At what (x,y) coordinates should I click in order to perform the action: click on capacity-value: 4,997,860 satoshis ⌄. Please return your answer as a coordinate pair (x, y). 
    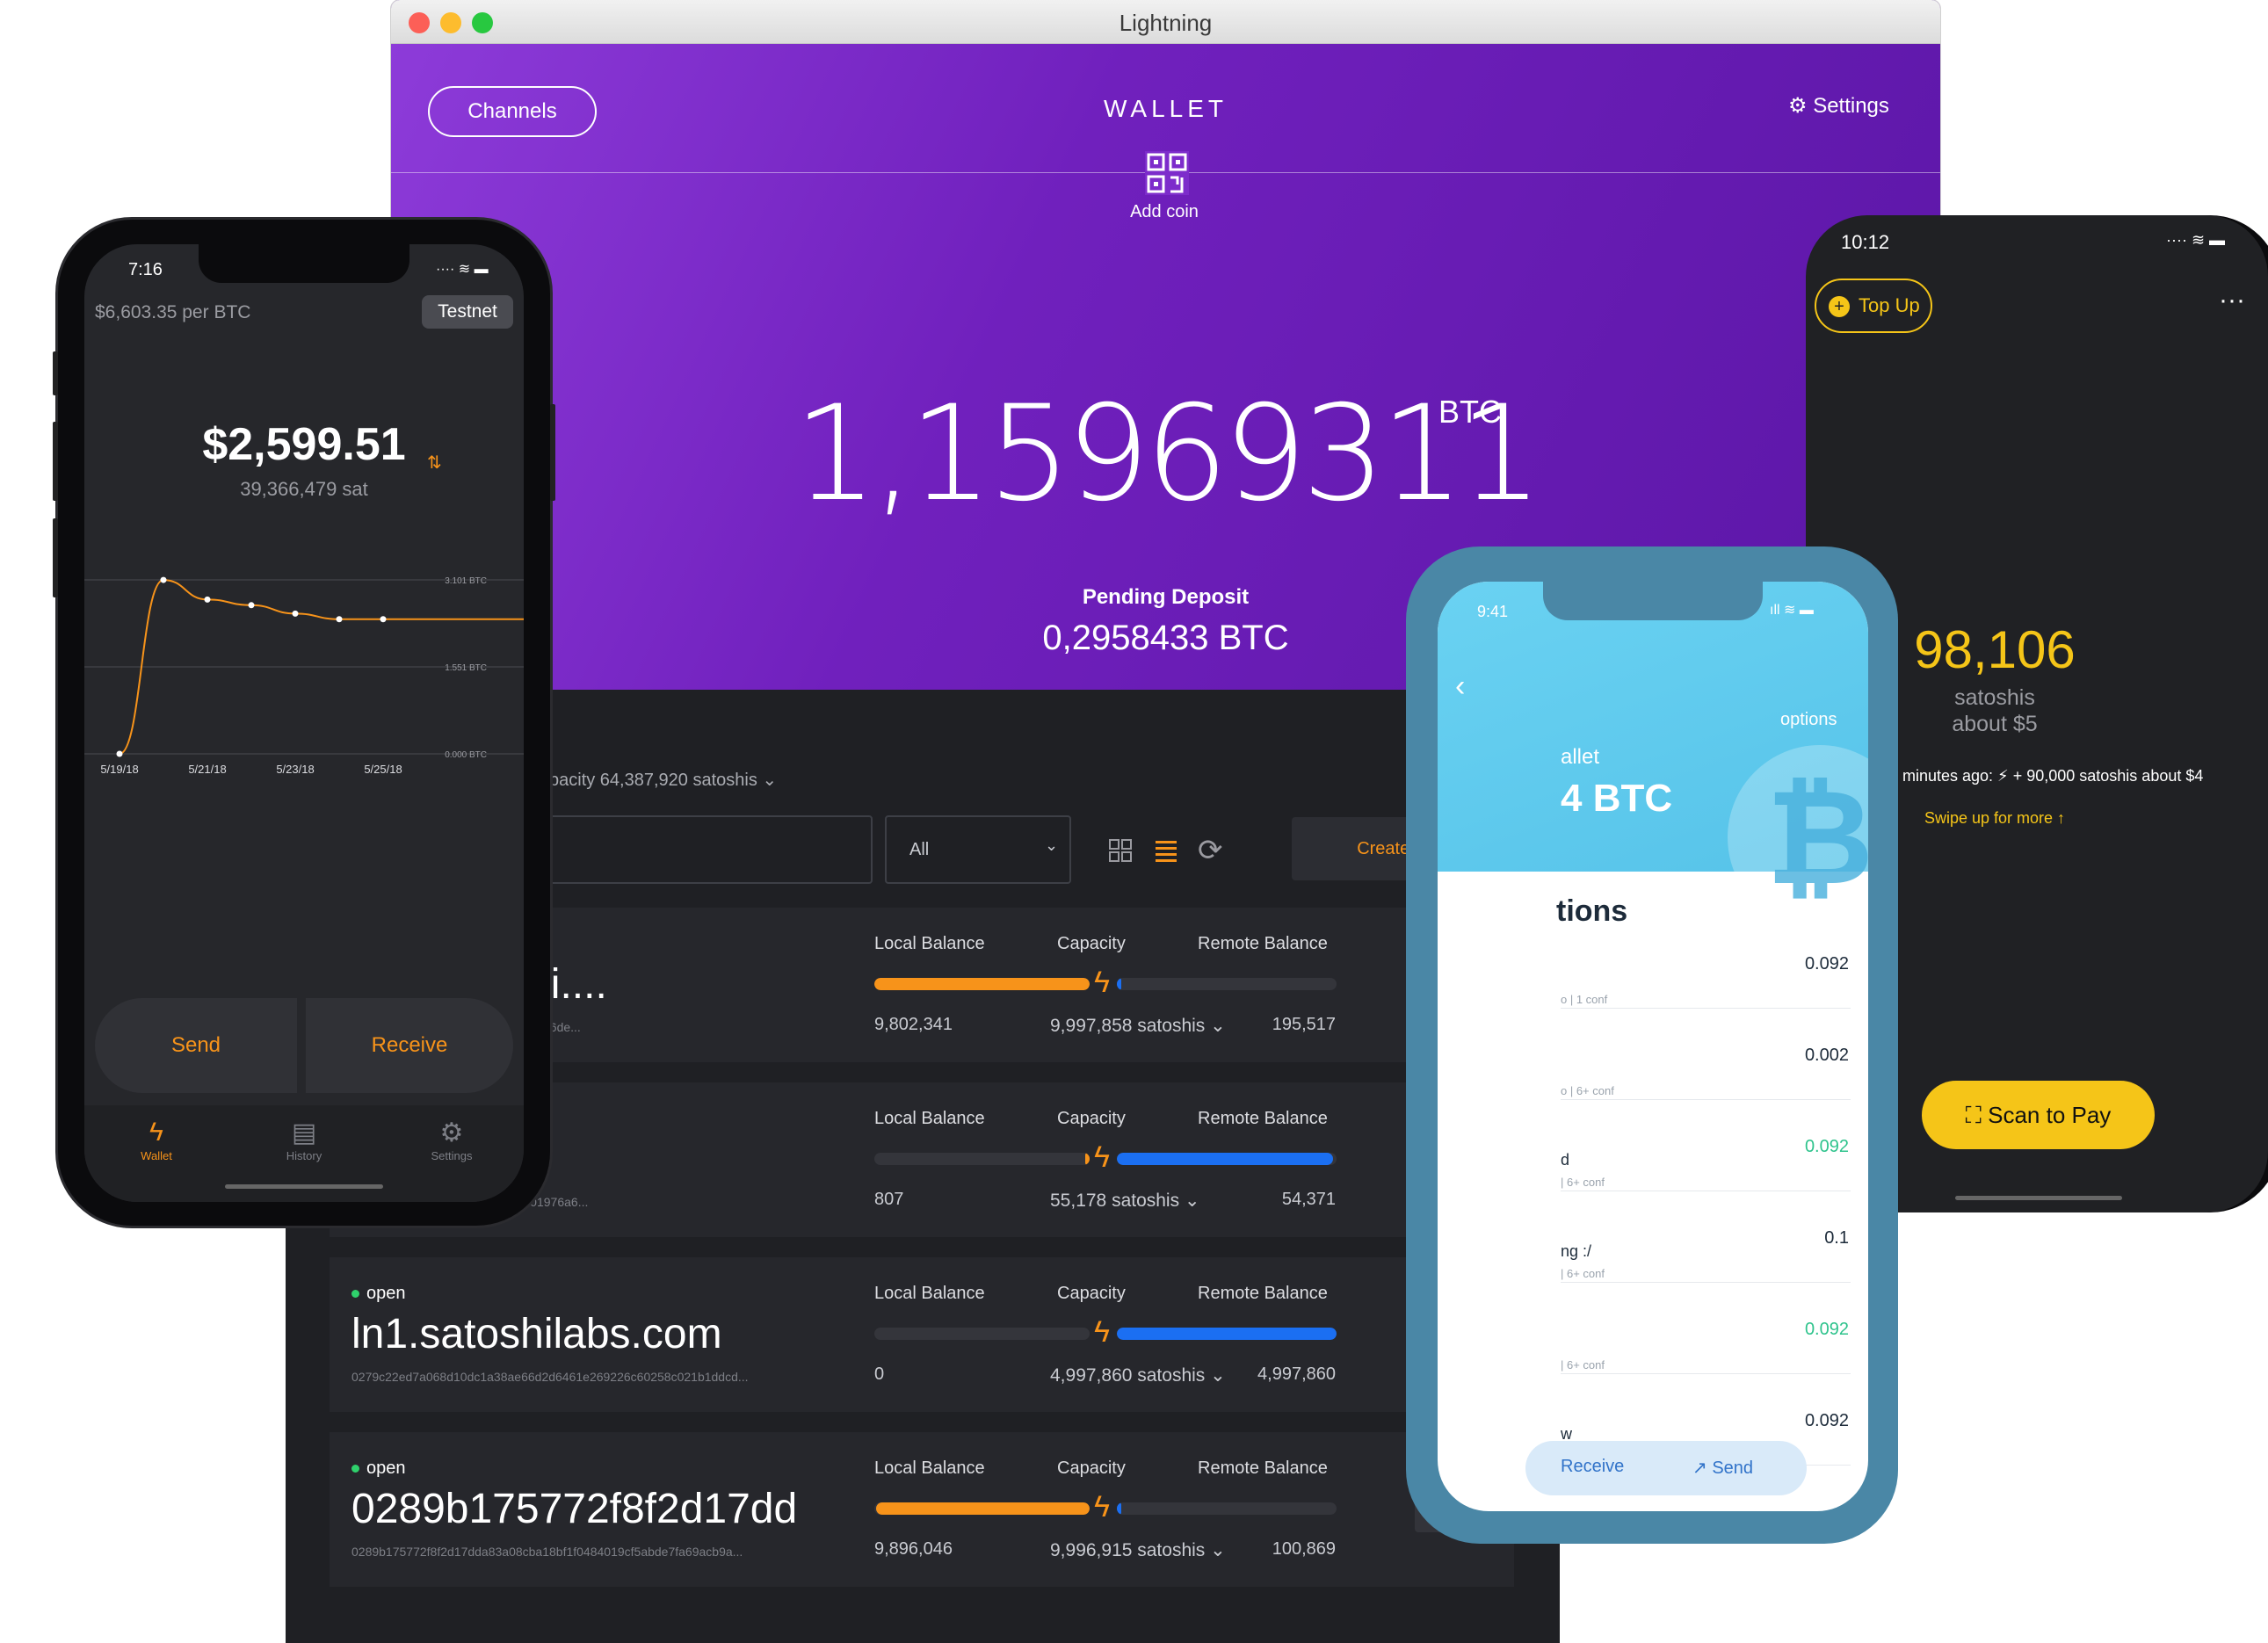
    Looking at the image, I should click on (1138, 1375).